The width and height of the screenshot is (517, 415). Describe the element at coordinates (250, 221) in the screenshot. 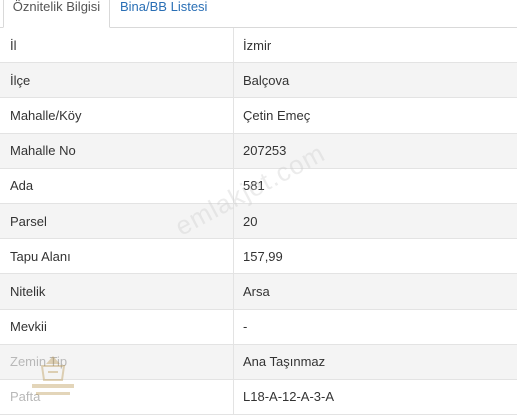

I see `row-value-parsel: 20` at that location.